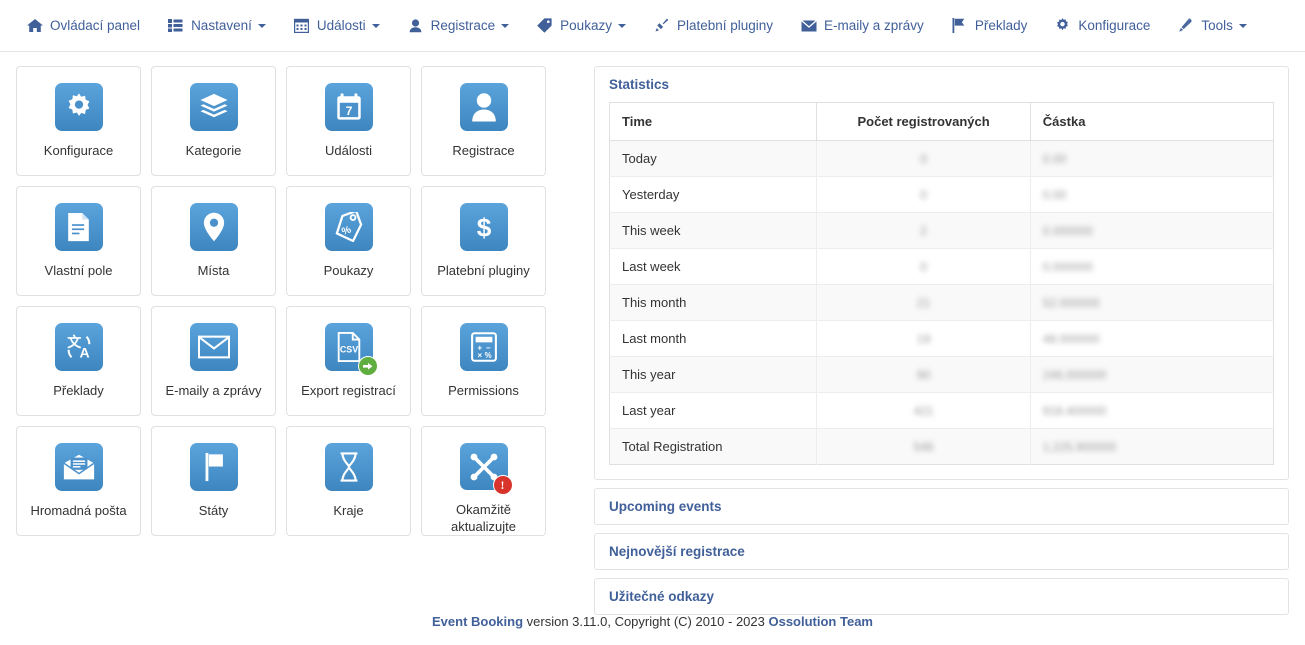 The width and height of the screenshot is (1305, 645). I want to click on open-envelope-icon, so click(78, 467).